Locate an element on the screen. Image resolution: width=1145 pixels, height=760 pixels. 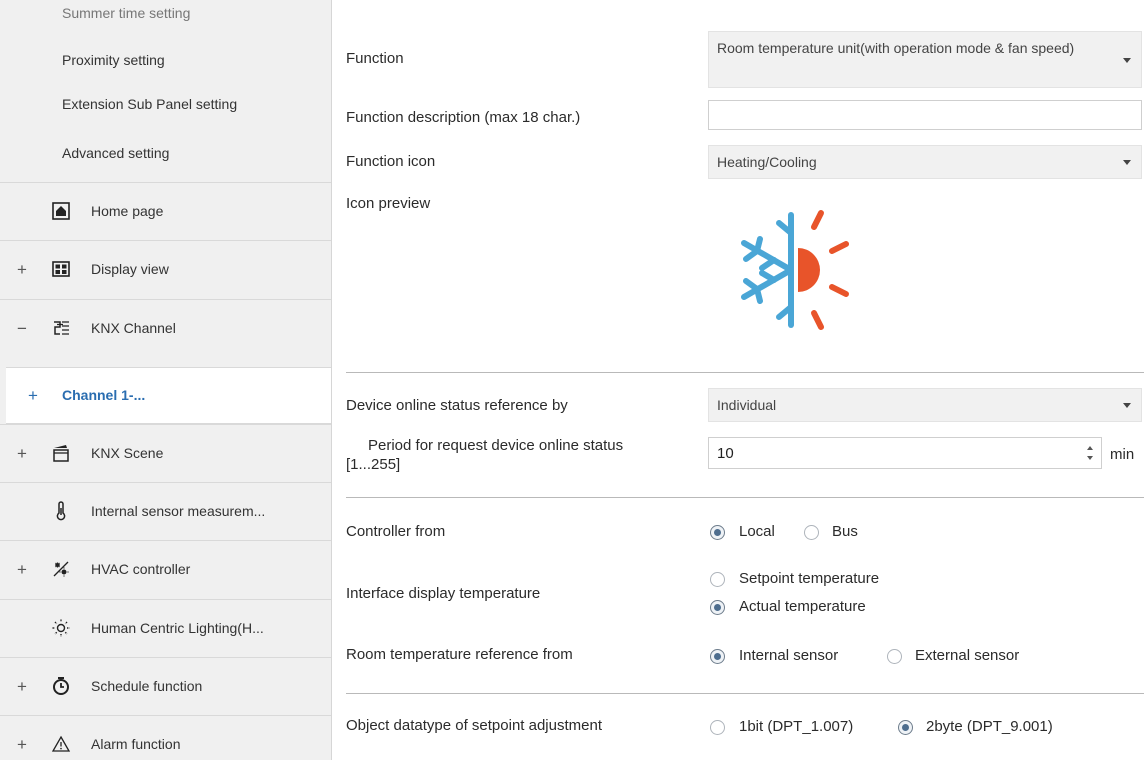
sidebar-item-display-view: + Display view is located at coordinates (165, 268).